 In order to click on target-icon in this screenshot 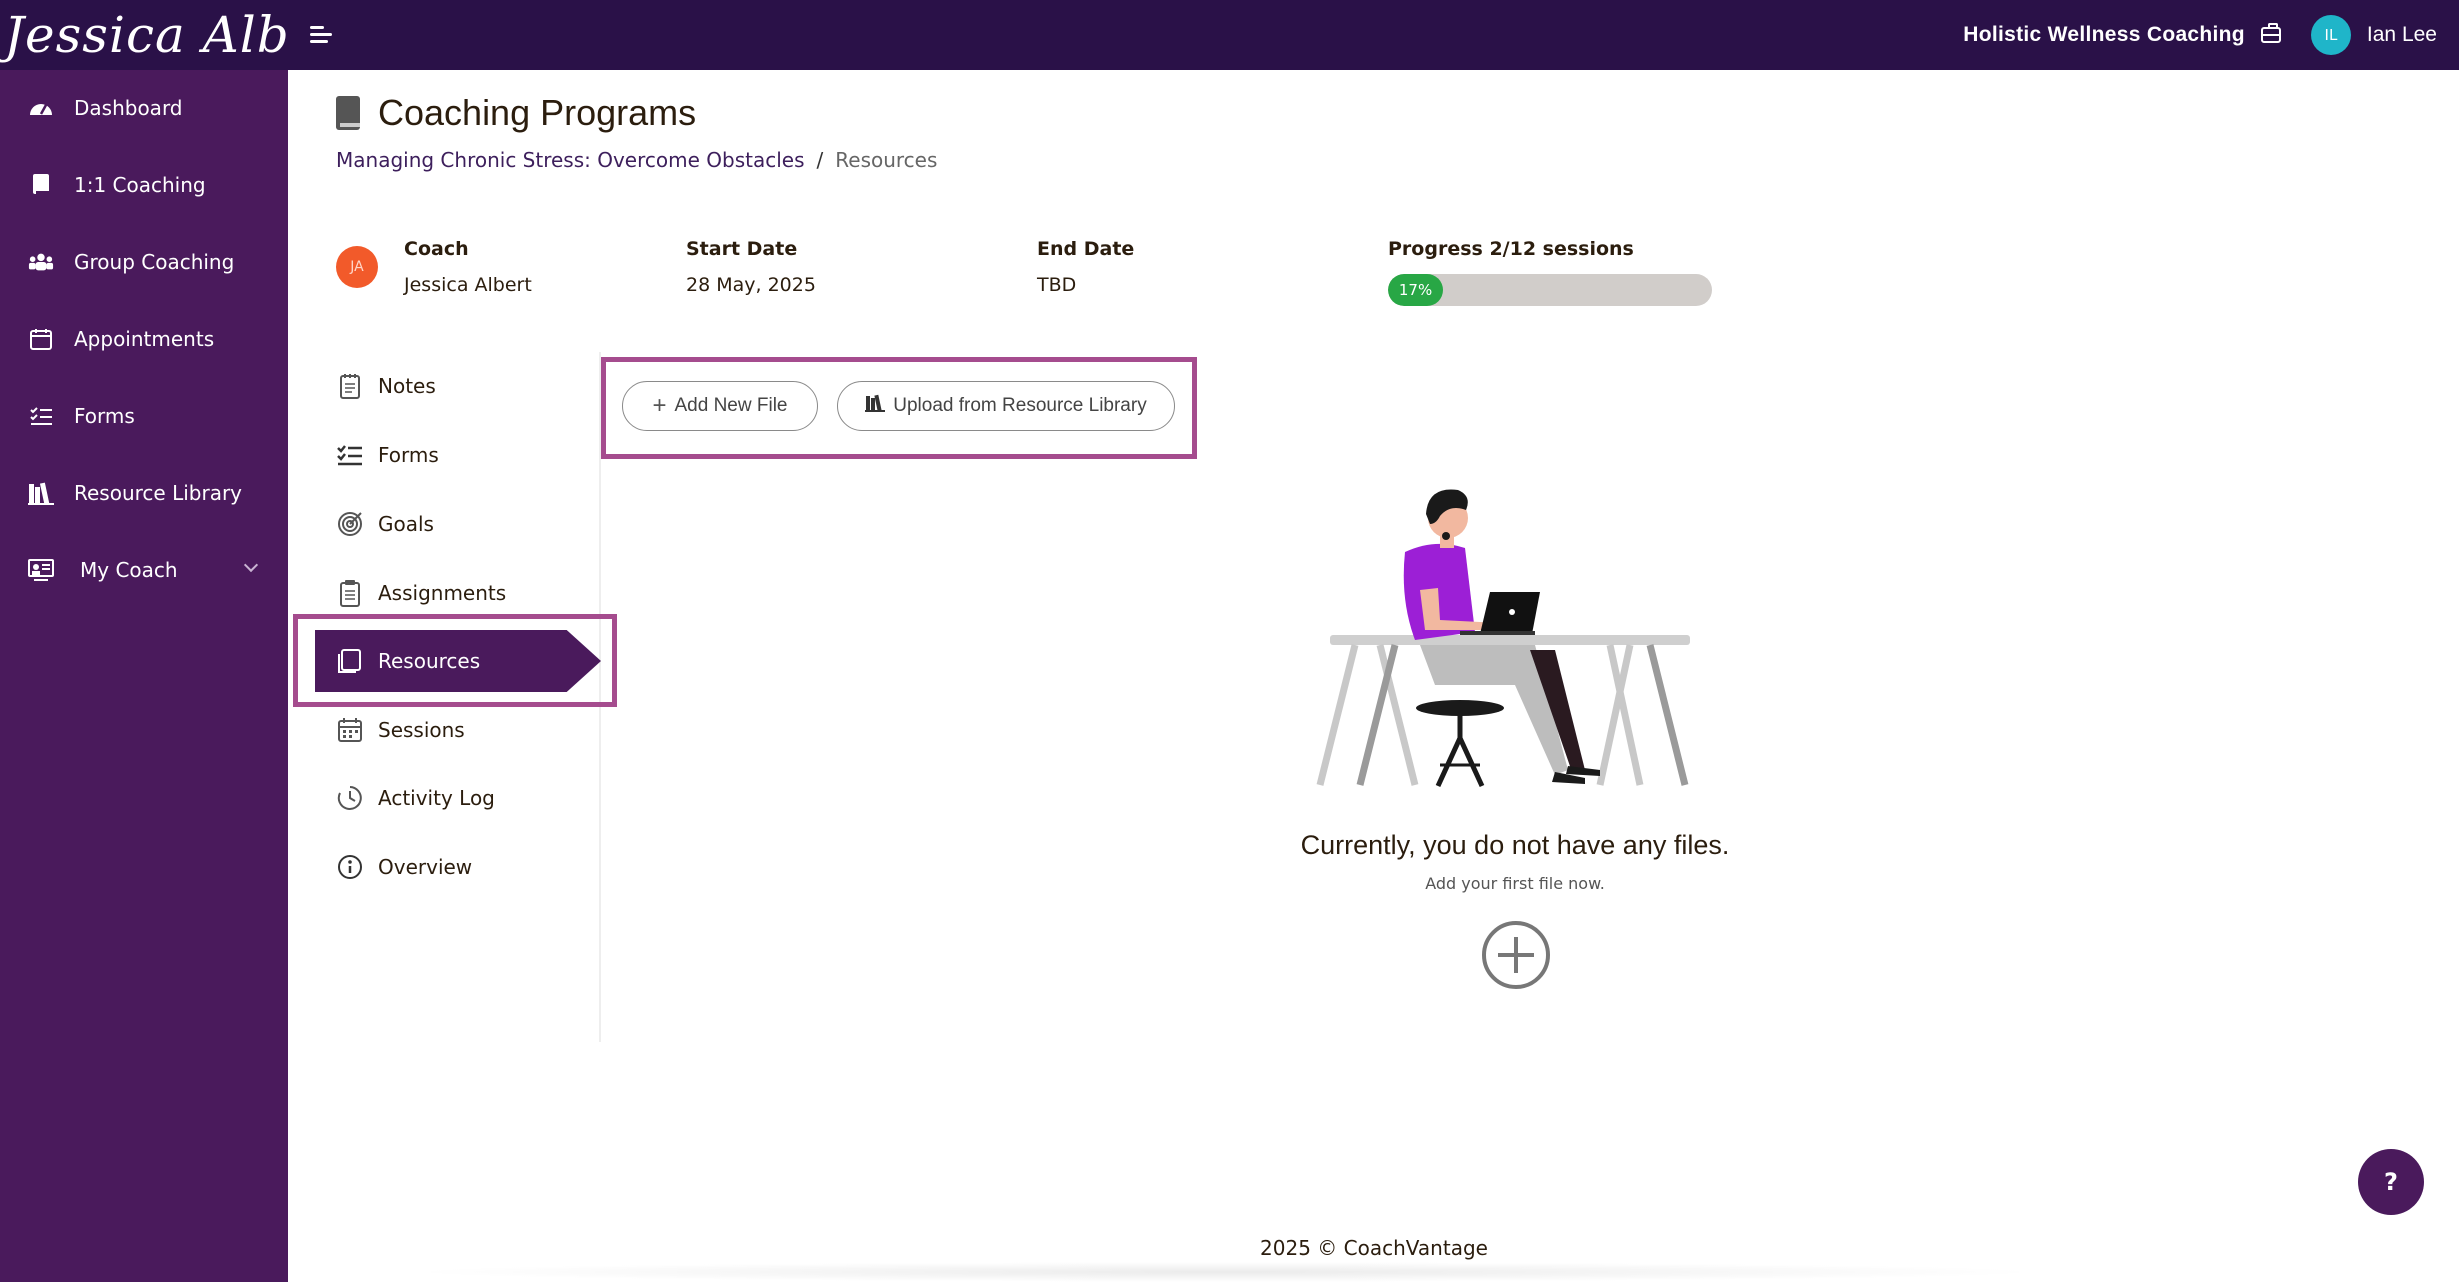, I will do `click(350, 524)`.